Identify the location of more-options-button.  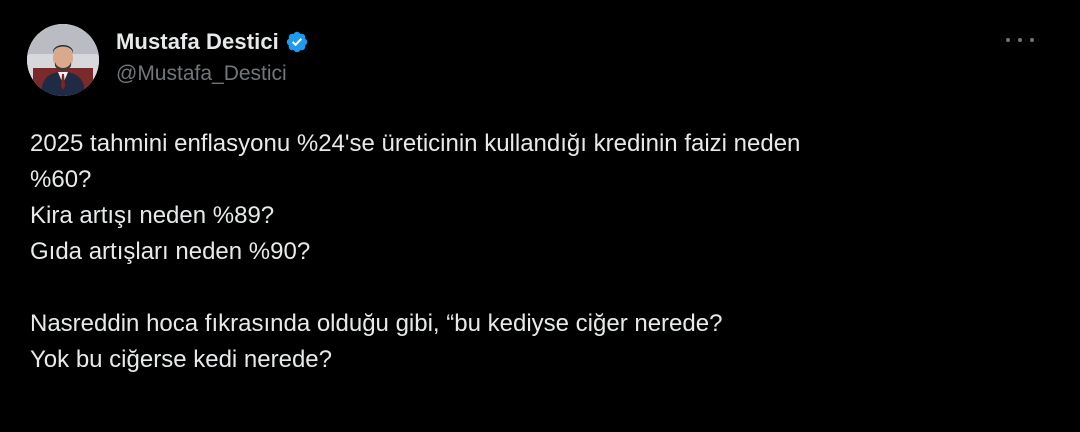
(1020, 40).